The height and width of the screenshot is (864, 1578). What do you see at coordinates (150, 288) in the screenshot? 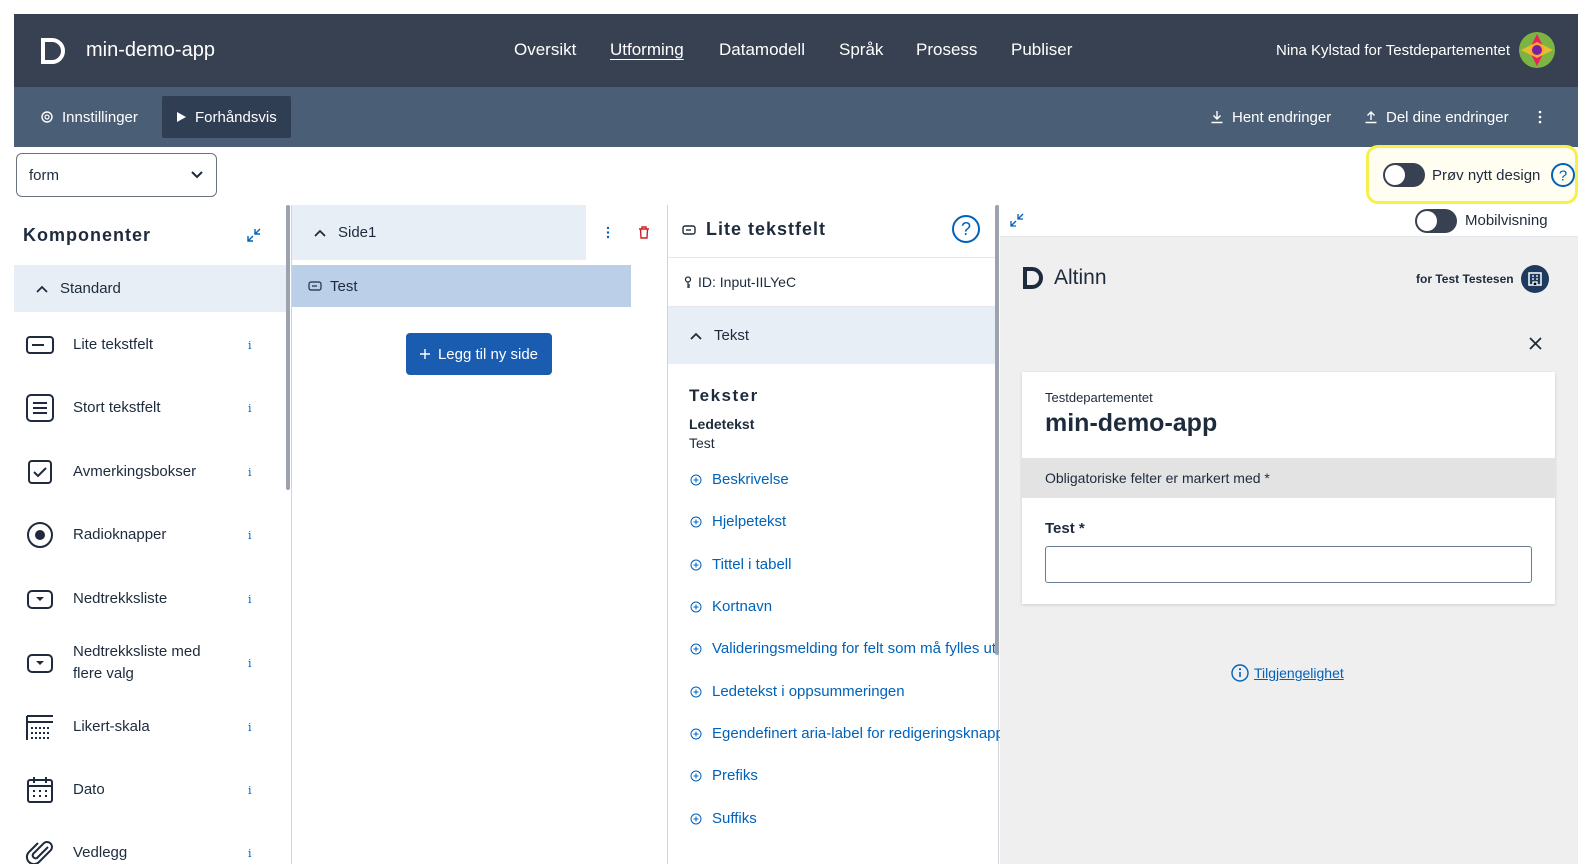
I see `standard-group-header: Standard` at bounding box center [150, 288].